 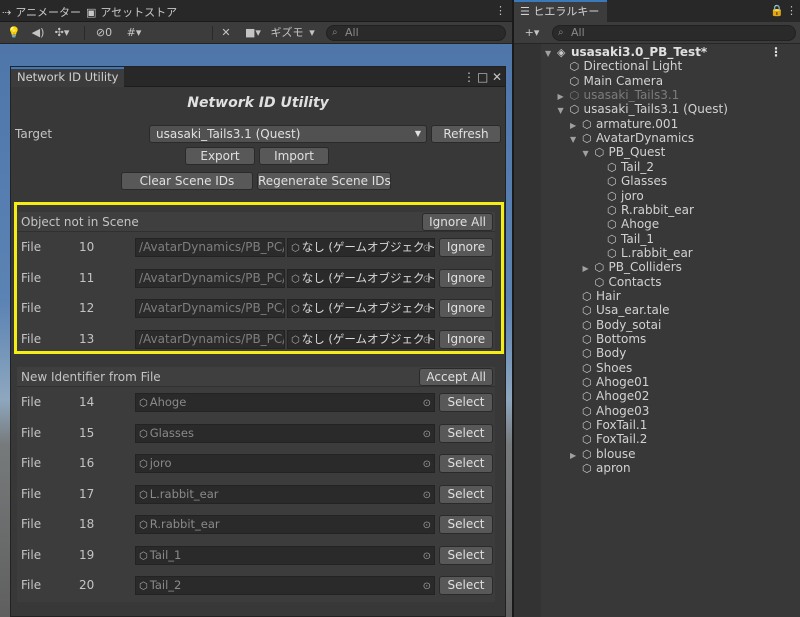 What do you see at coordinates (632, 138) in the screenshot?
I see `hierarchy-item: ▼ ⬡ AvatarDynamics` at bounding box center [632, 138].